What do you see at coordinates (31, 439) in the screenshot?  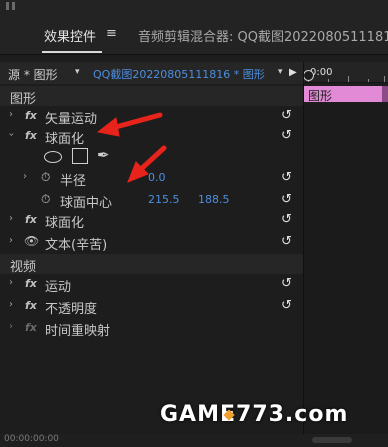 I see `current-timecode: 00:00:00:00` at bounding box center [31, 439].